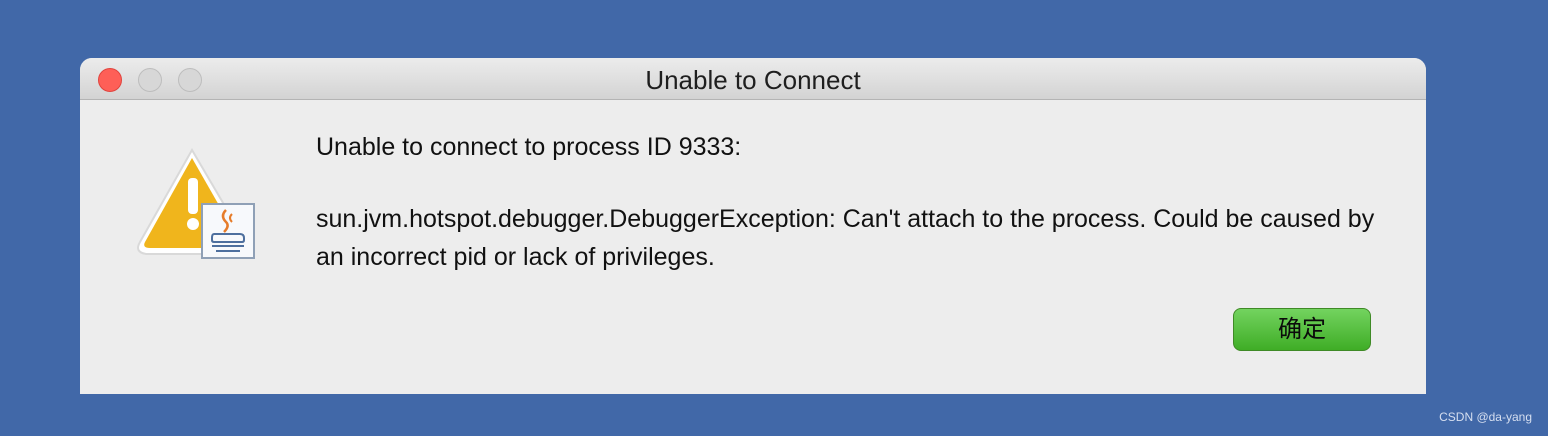  Describe the element at coordinates (228, 231) in the screenshot. I see `java-coffee-icon` at that location.